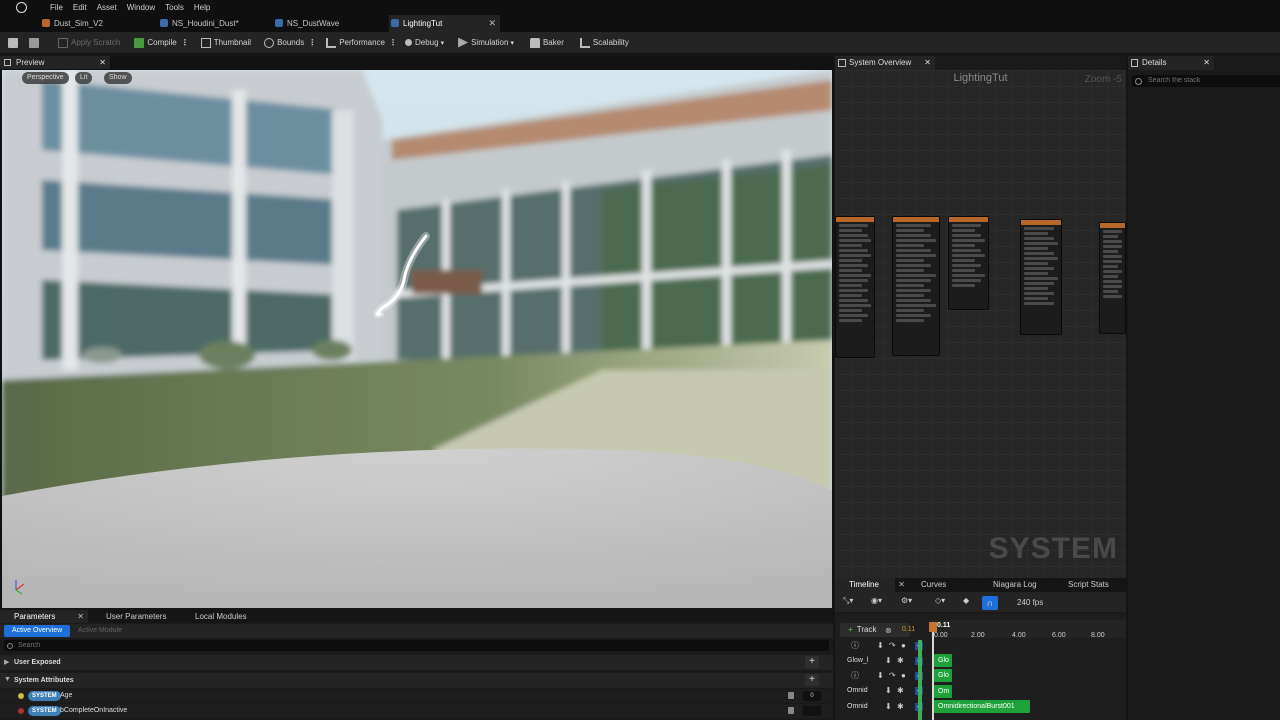  Describe the element at coordinates (135, 616) in the screenshot. I see `tab-user-parameters: User Parameters` at that location.